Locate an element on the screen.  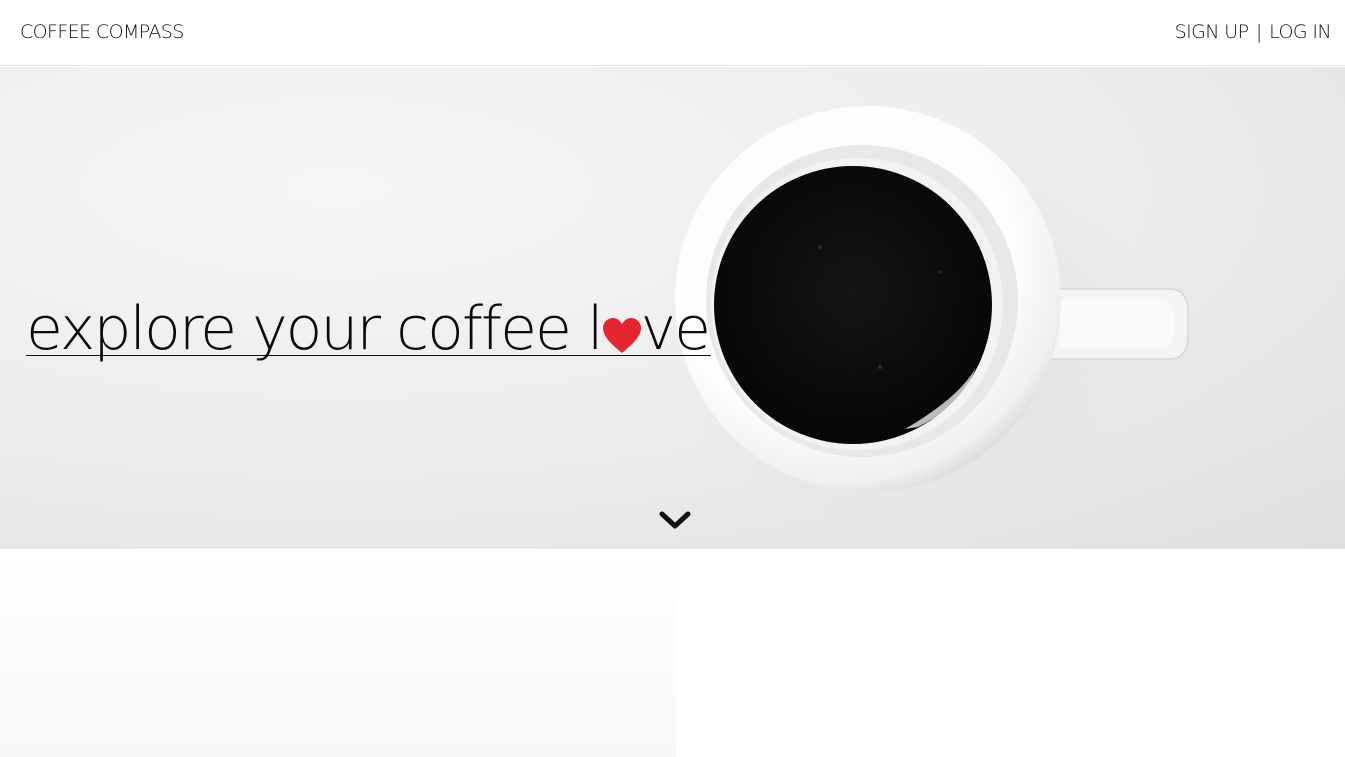
heart-icon is located at coordinates (621, 335).